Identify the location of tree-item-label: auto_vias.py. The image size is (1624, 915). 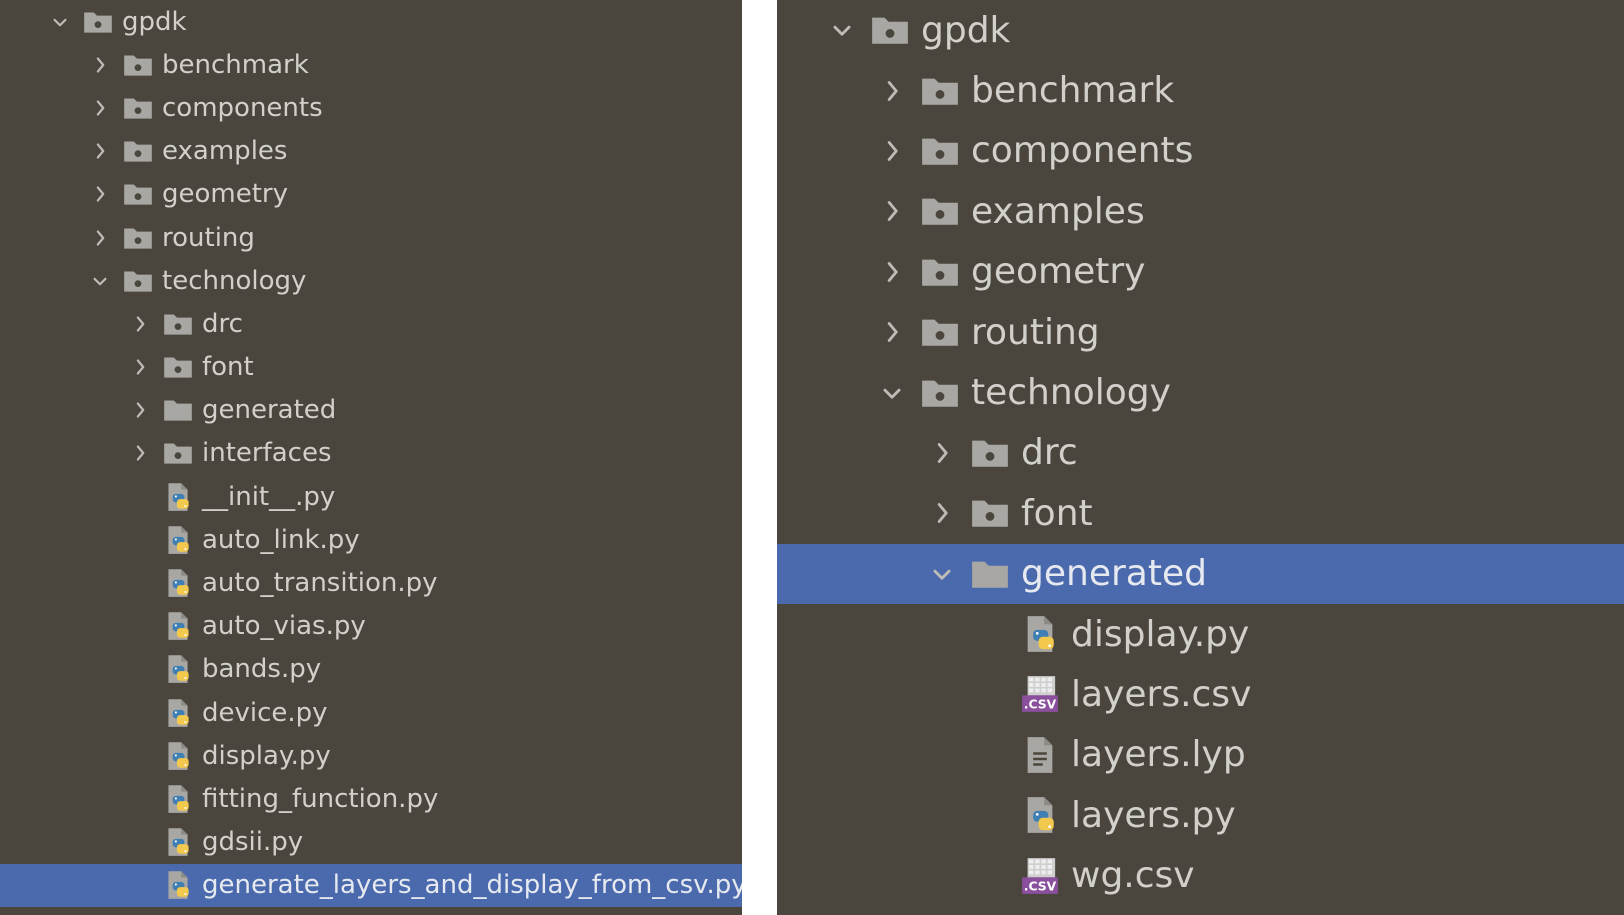
(284, 626).